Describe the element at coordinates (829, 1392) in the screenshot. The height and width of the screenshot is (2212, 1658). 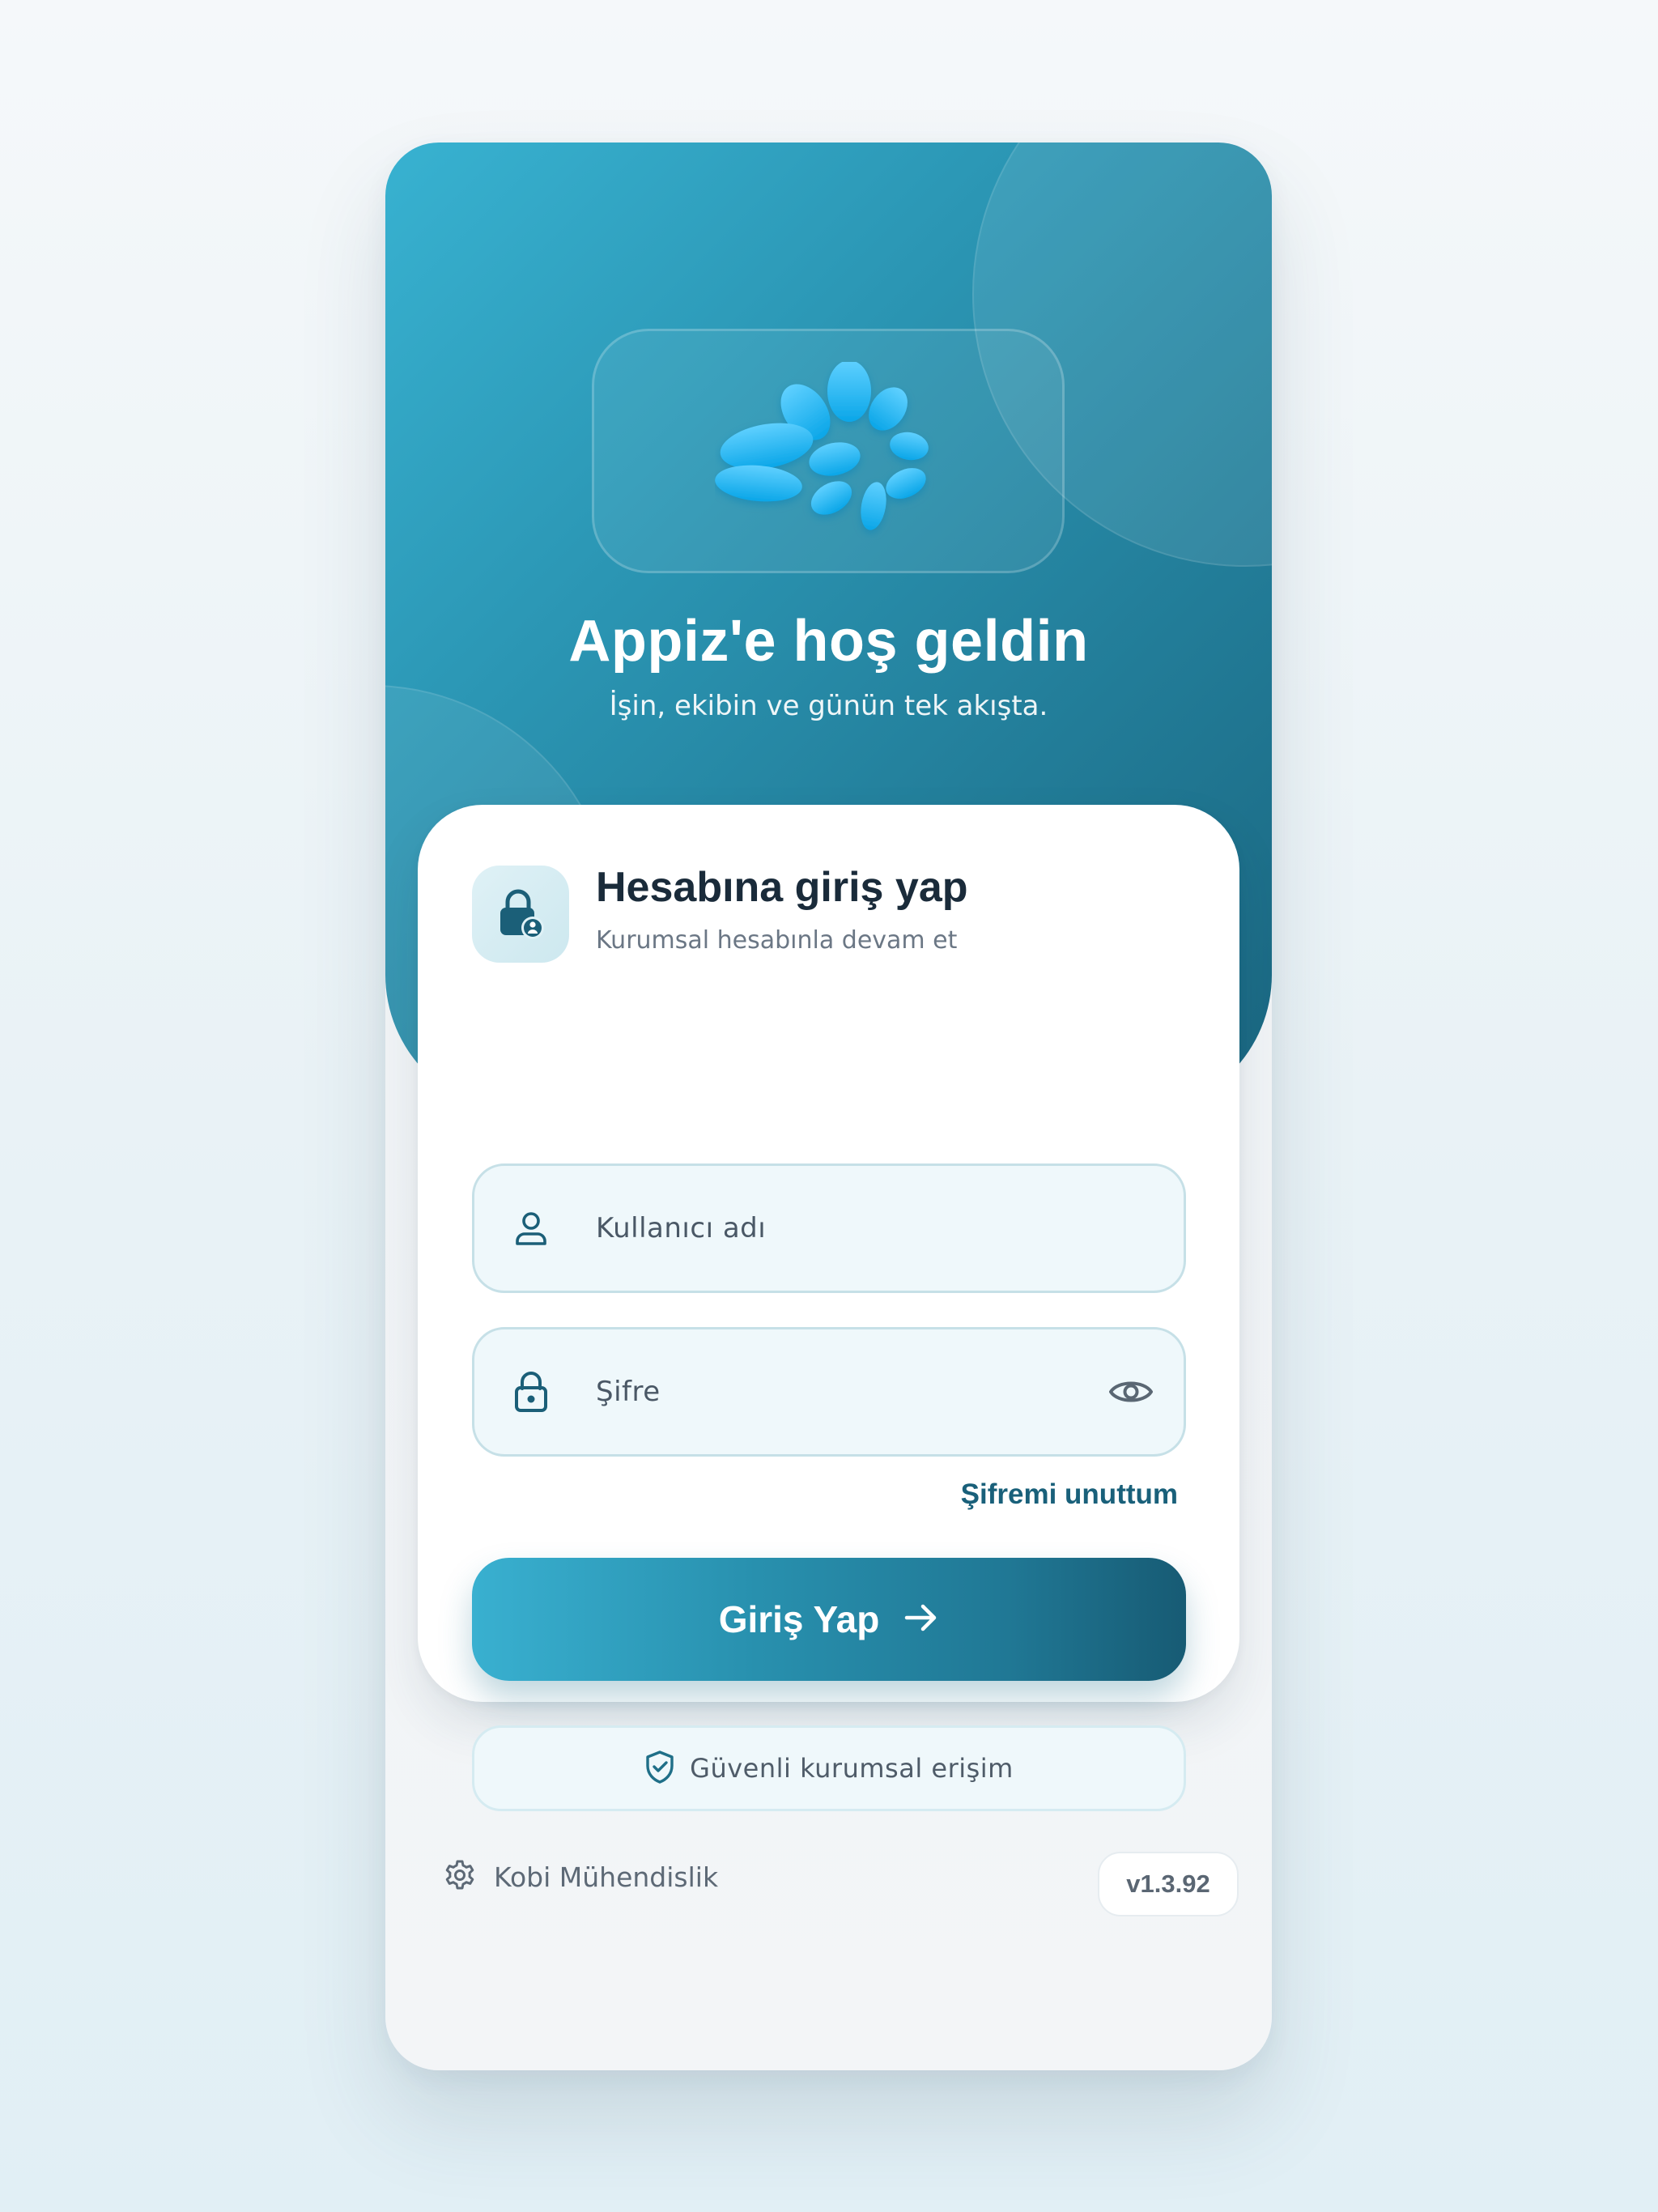
I see `password-field: Şifre` at that location.